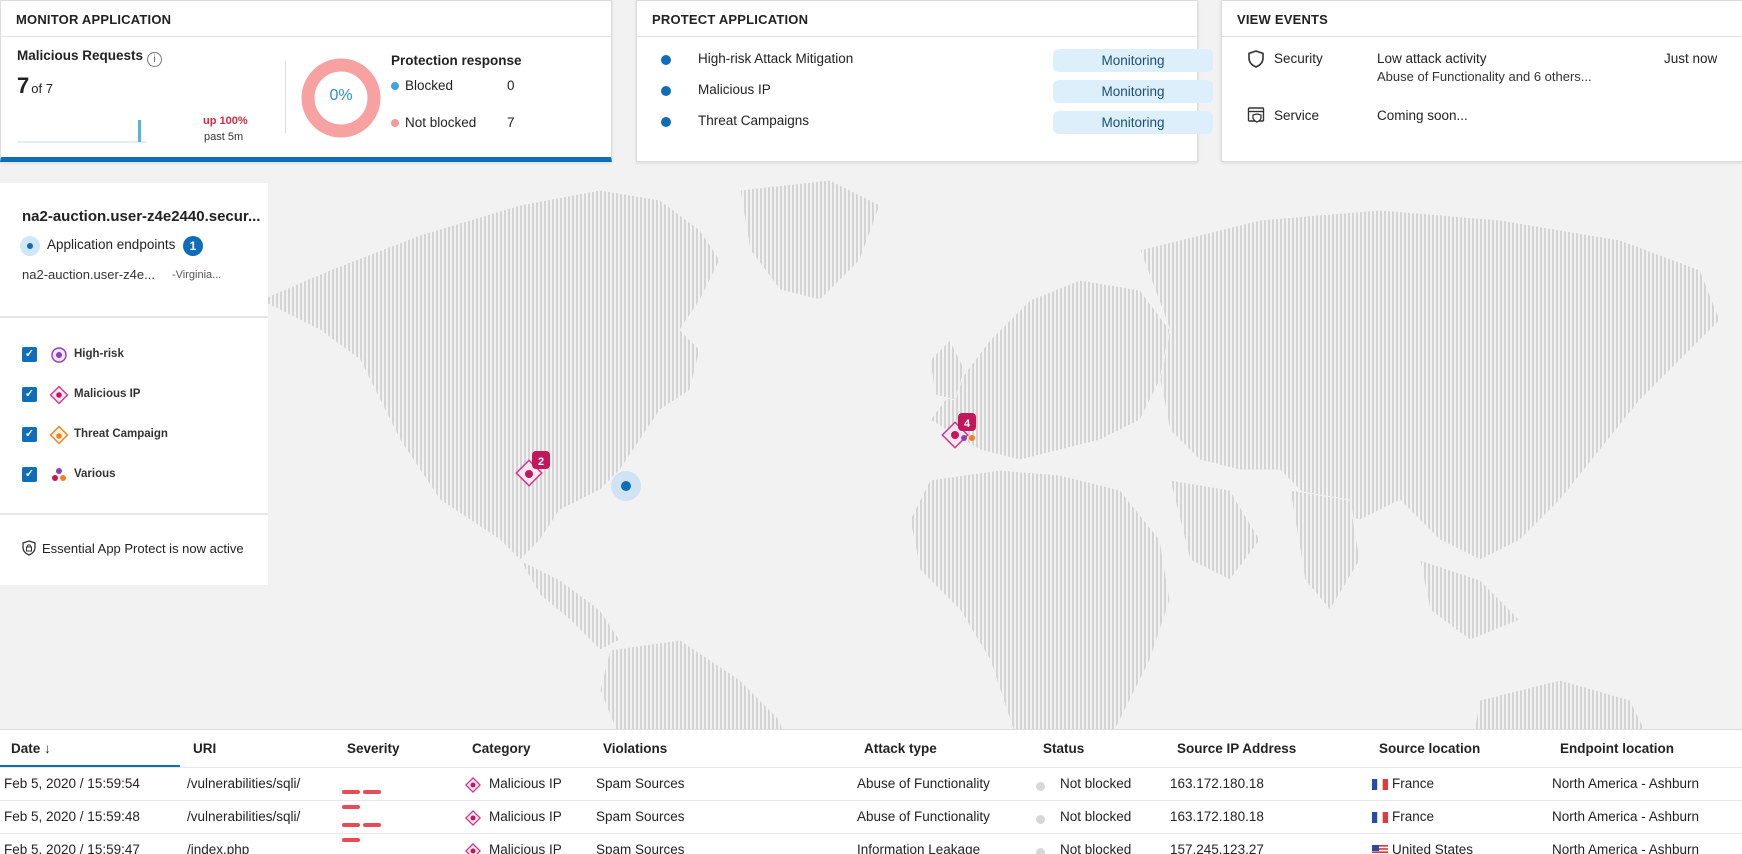 Image resolution: width=1742 pixels, height=854 pixels. Describe the element at coordinates (1217, 848) in the screenshot. I see `cell-source-ip: 157.245.123.27` at that location.